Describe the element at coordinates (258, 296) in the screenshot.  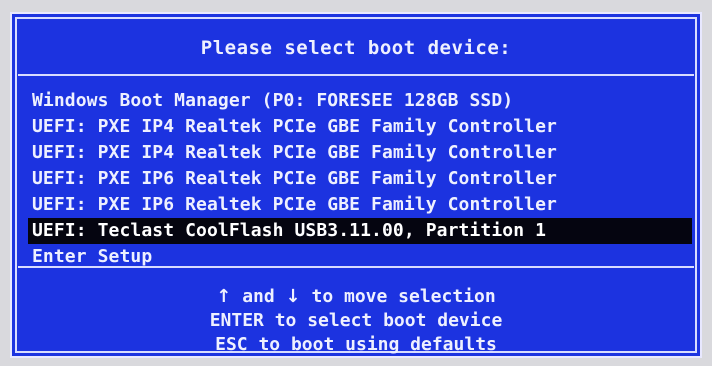
I see `help-and-text: and` at that location.